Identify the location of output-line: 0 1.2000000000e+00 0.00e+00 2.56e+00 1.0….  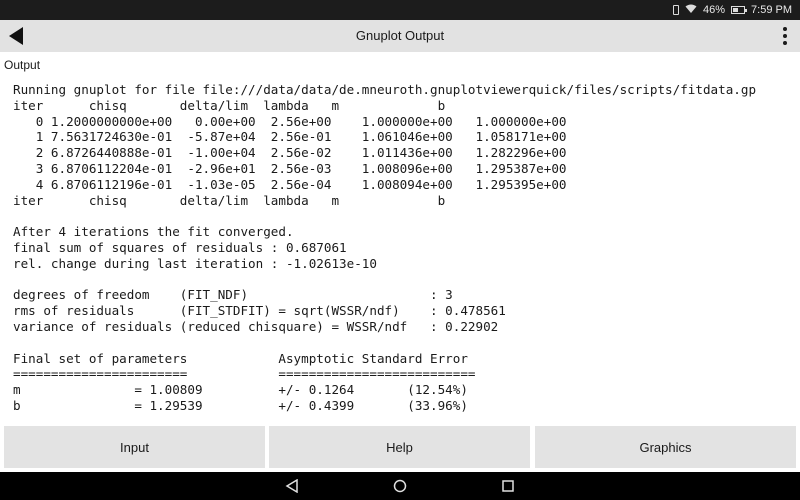
(290, 121).